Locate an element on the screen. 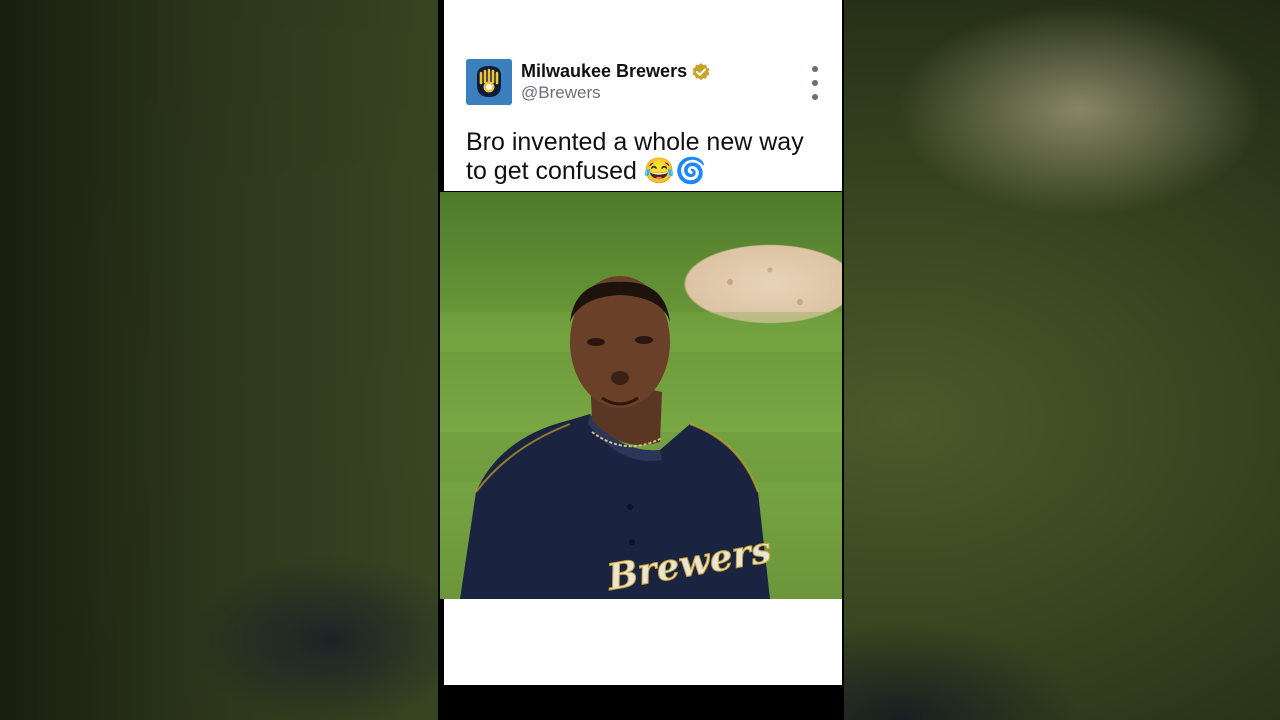  brewers-logo-avatar is located at coordinates (489, 82).